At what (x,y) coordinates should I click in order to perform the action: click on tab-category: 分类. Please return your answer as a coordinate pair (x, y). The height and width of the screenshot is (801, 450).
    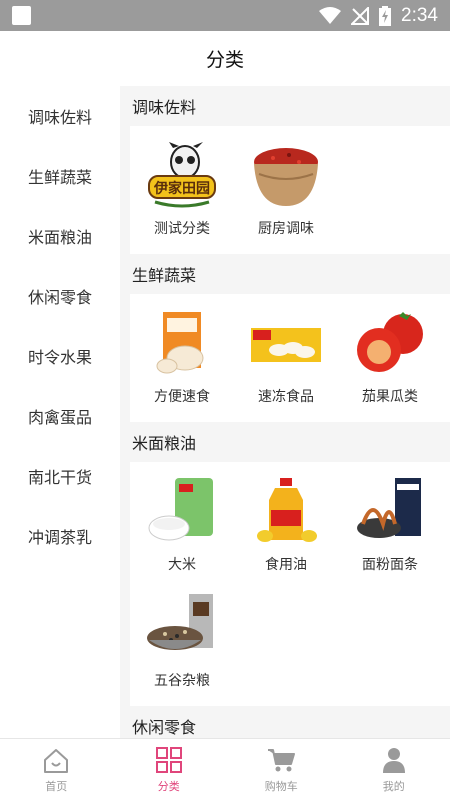
    Looking at the image, I should click on (169, 770).